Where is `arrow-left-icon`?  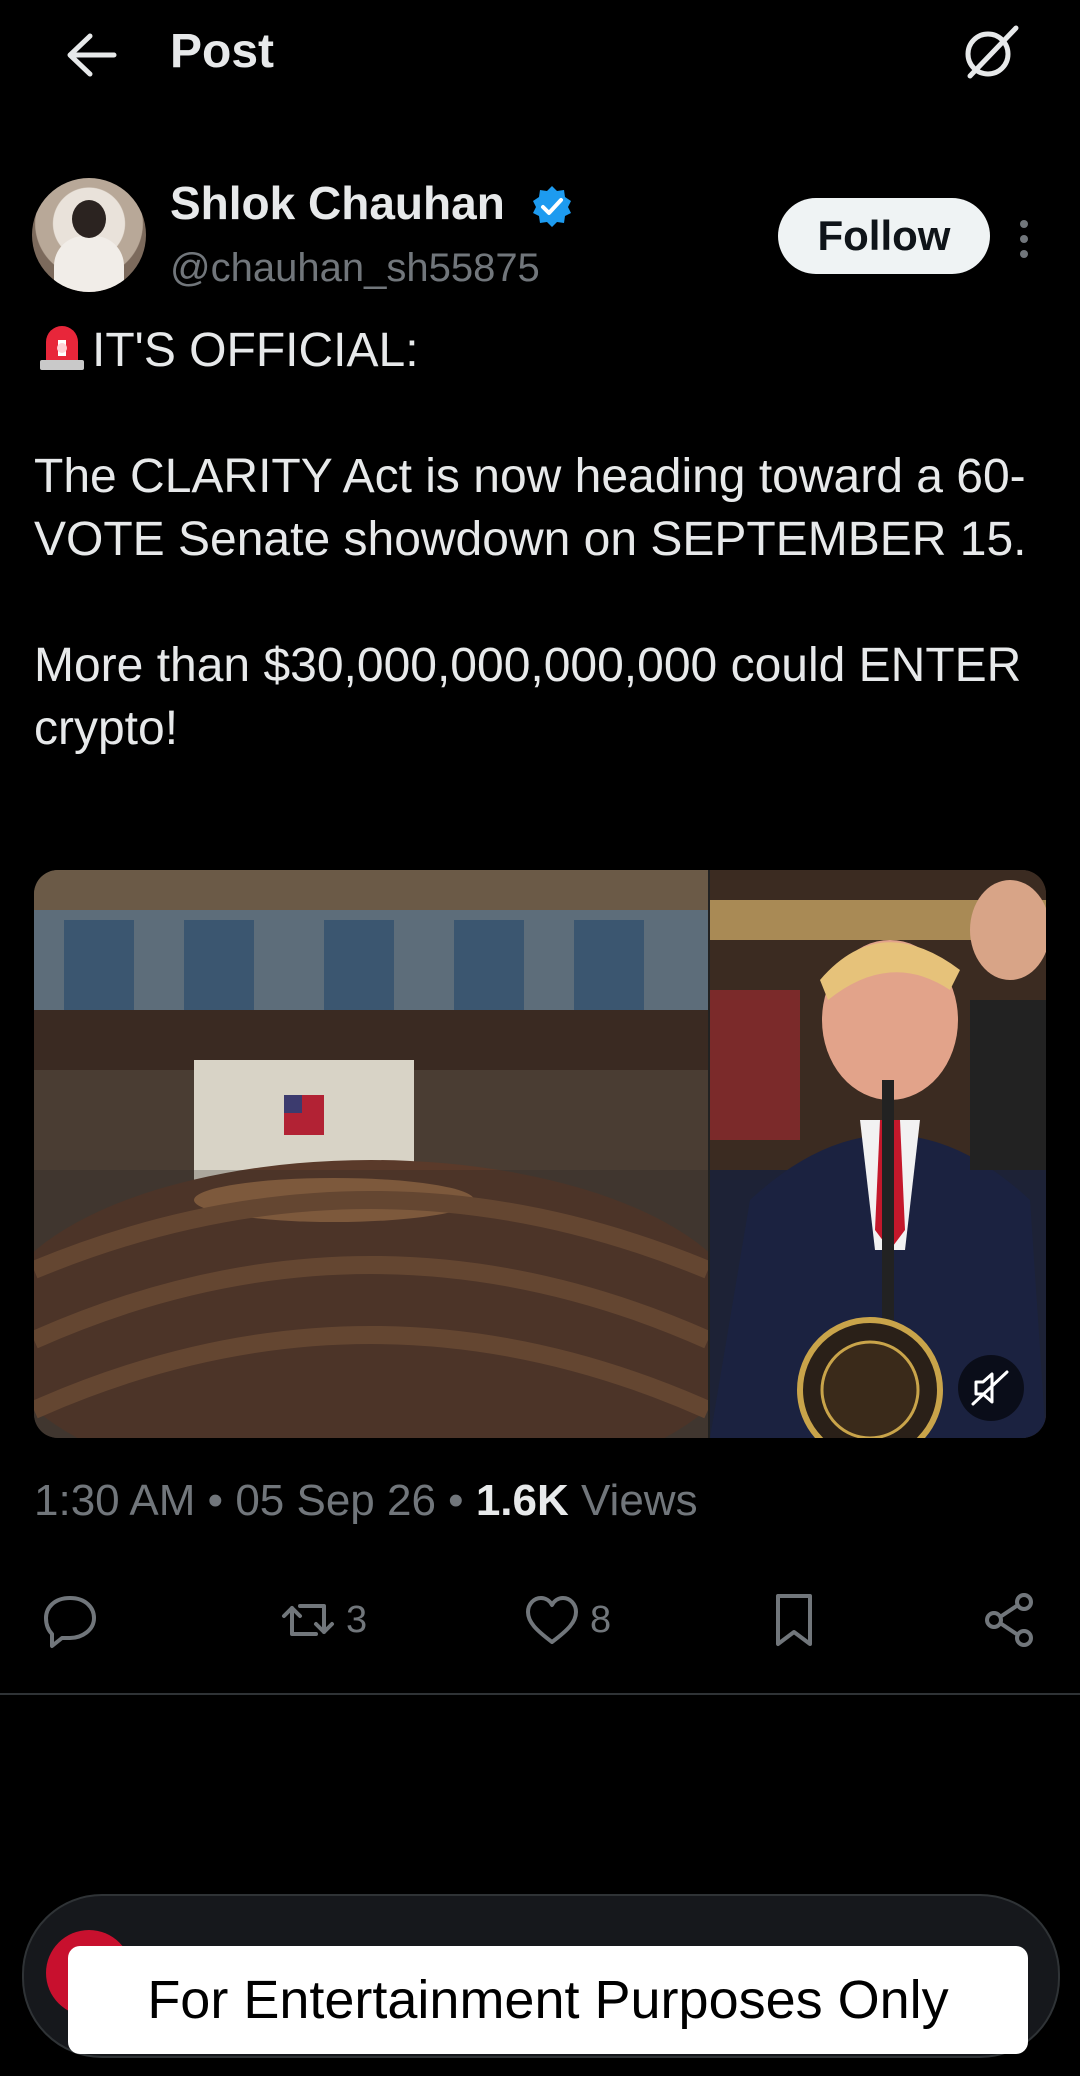
arrow-left-icon is located at coordinates (90, 55).